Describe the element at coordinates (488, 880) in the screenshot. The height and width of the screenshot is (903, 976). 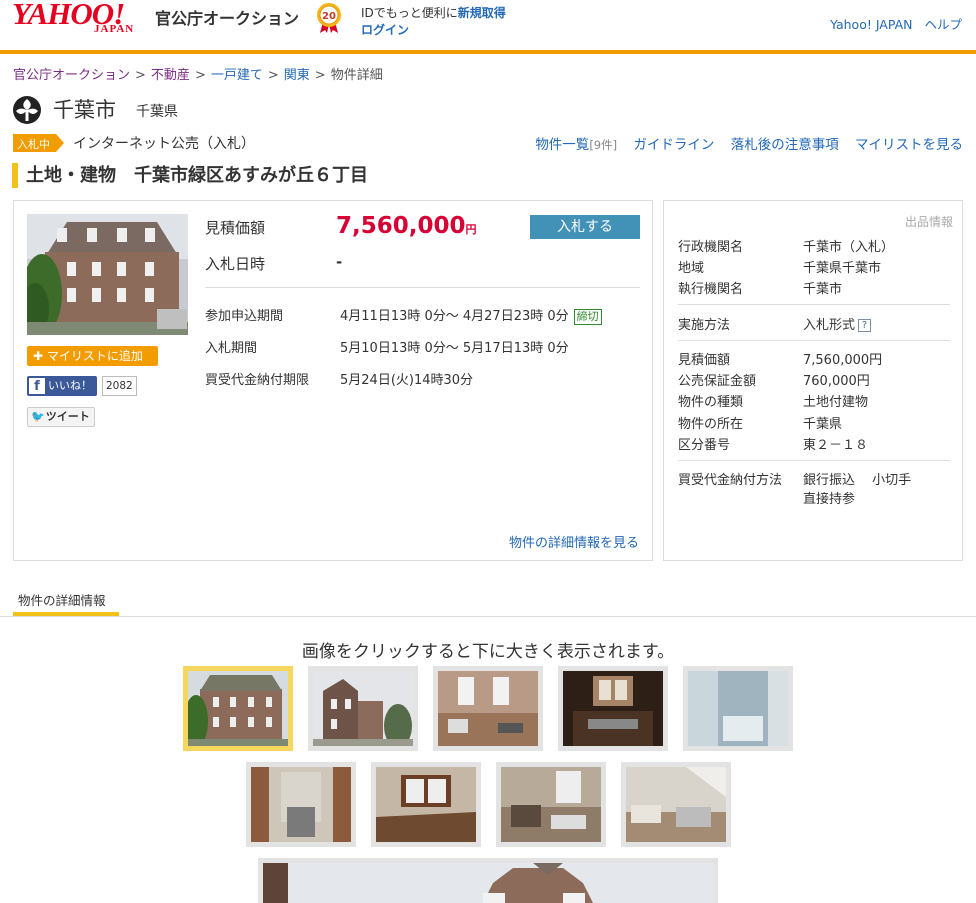
I see `gallery-large-photo` at that location.